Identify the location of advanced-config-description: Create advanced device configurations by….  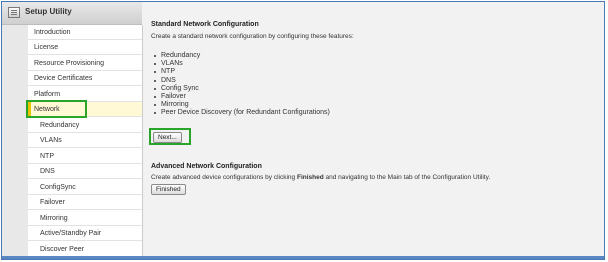
(320, 177).